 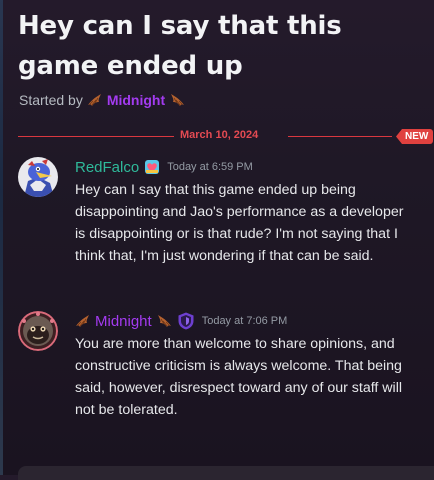 I want to click on left-edge-strip, so click(x=1, y=237).